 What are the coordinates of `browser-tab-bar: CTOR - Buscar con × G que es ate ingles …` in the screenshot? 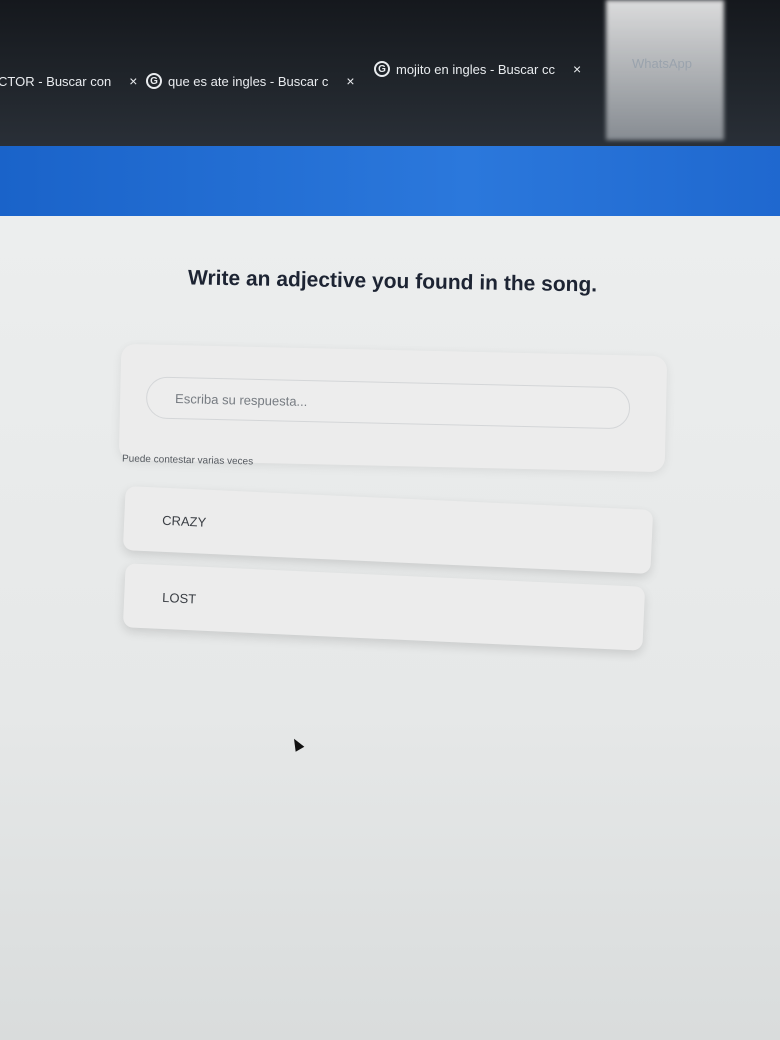 It's located at (390, 75).